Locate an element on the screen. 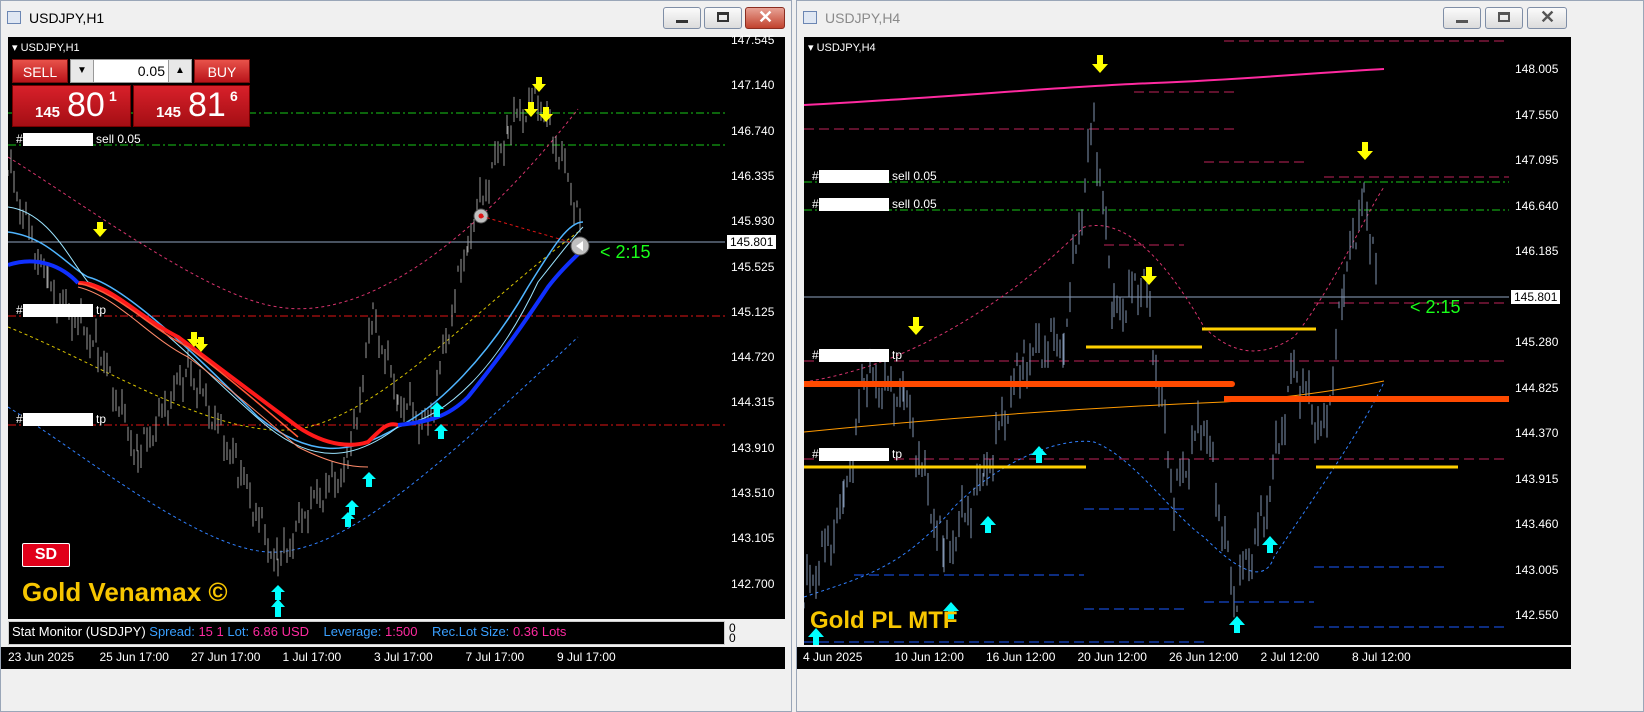 The height and width of the screenshot is (712, 1644). left-window-title: USDJPY,H1 is located at coordinates (67, 18).